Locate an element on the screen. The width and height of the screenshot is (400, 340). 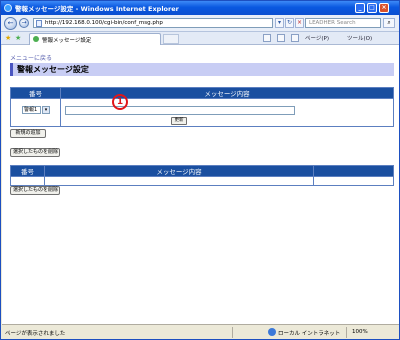
home-icon is located at coordinates (267, 38).